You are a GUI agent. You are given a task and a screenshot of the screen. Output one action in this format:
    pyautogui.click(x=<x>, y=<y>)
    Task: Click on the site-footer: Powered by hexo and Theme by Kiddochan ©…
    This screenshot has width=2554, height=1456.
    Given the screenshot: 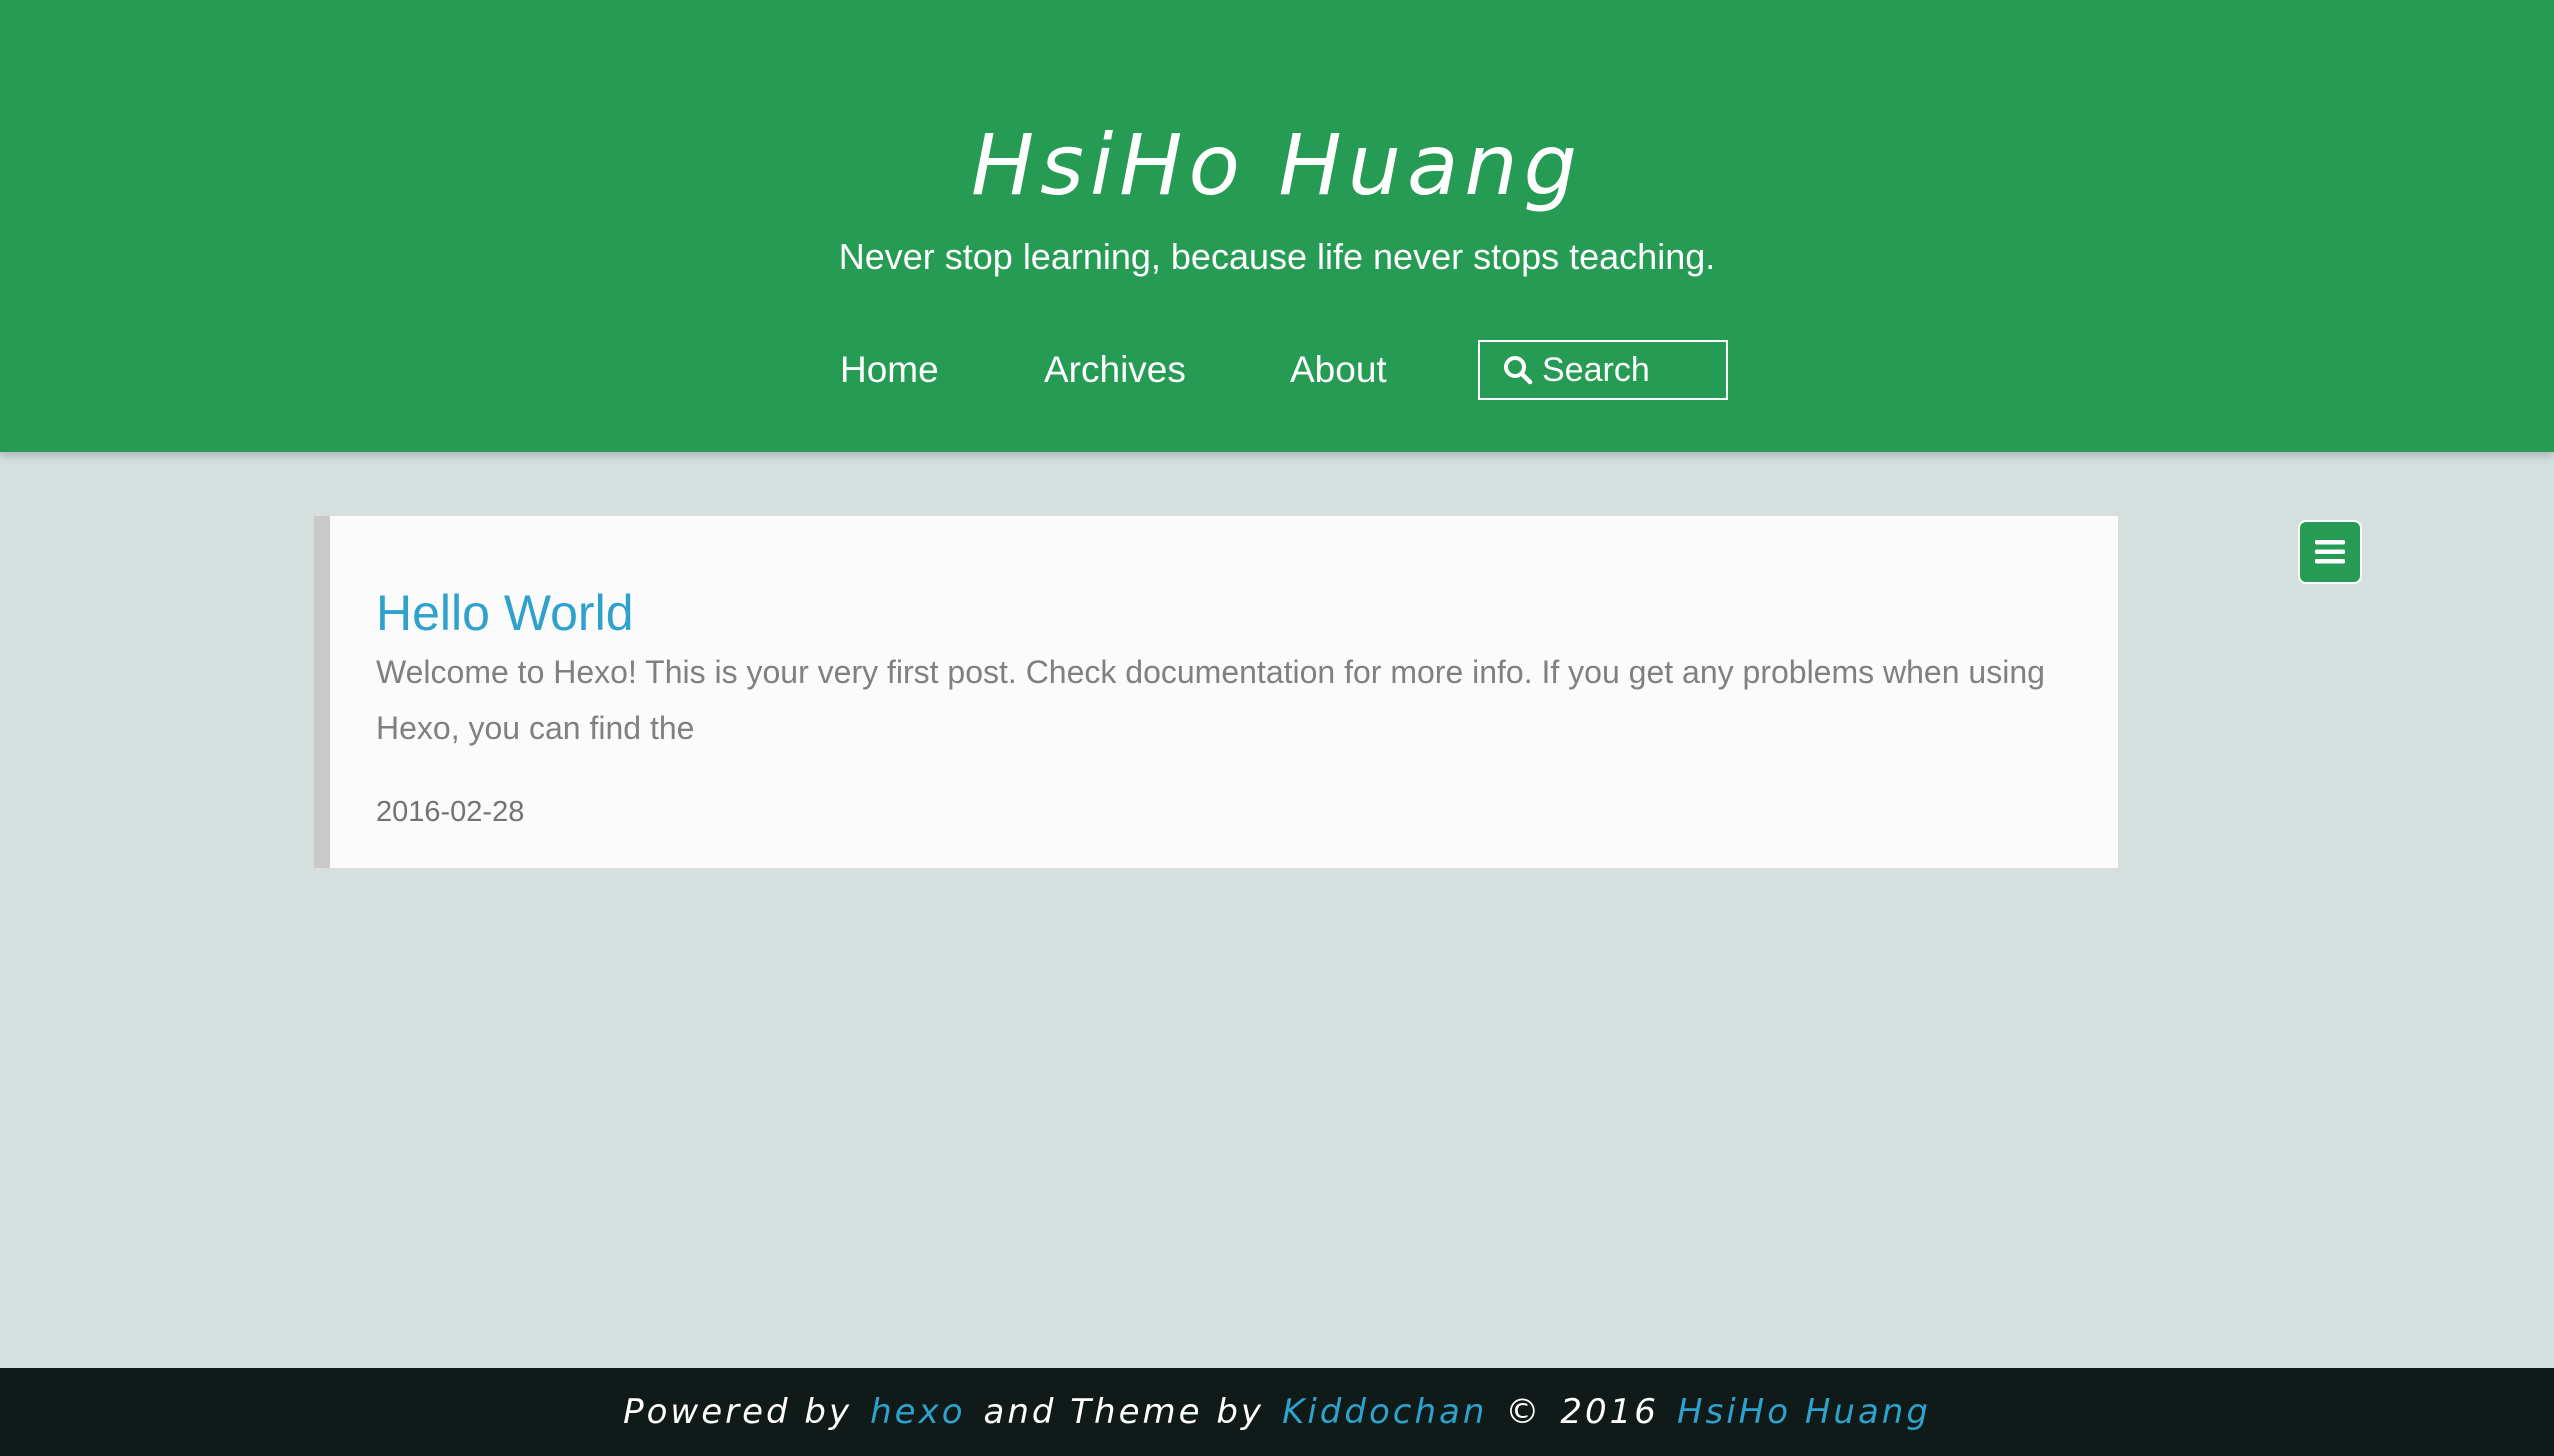 What is the action you would take?
    pyautogui.click(x=1277, y=1412)
    